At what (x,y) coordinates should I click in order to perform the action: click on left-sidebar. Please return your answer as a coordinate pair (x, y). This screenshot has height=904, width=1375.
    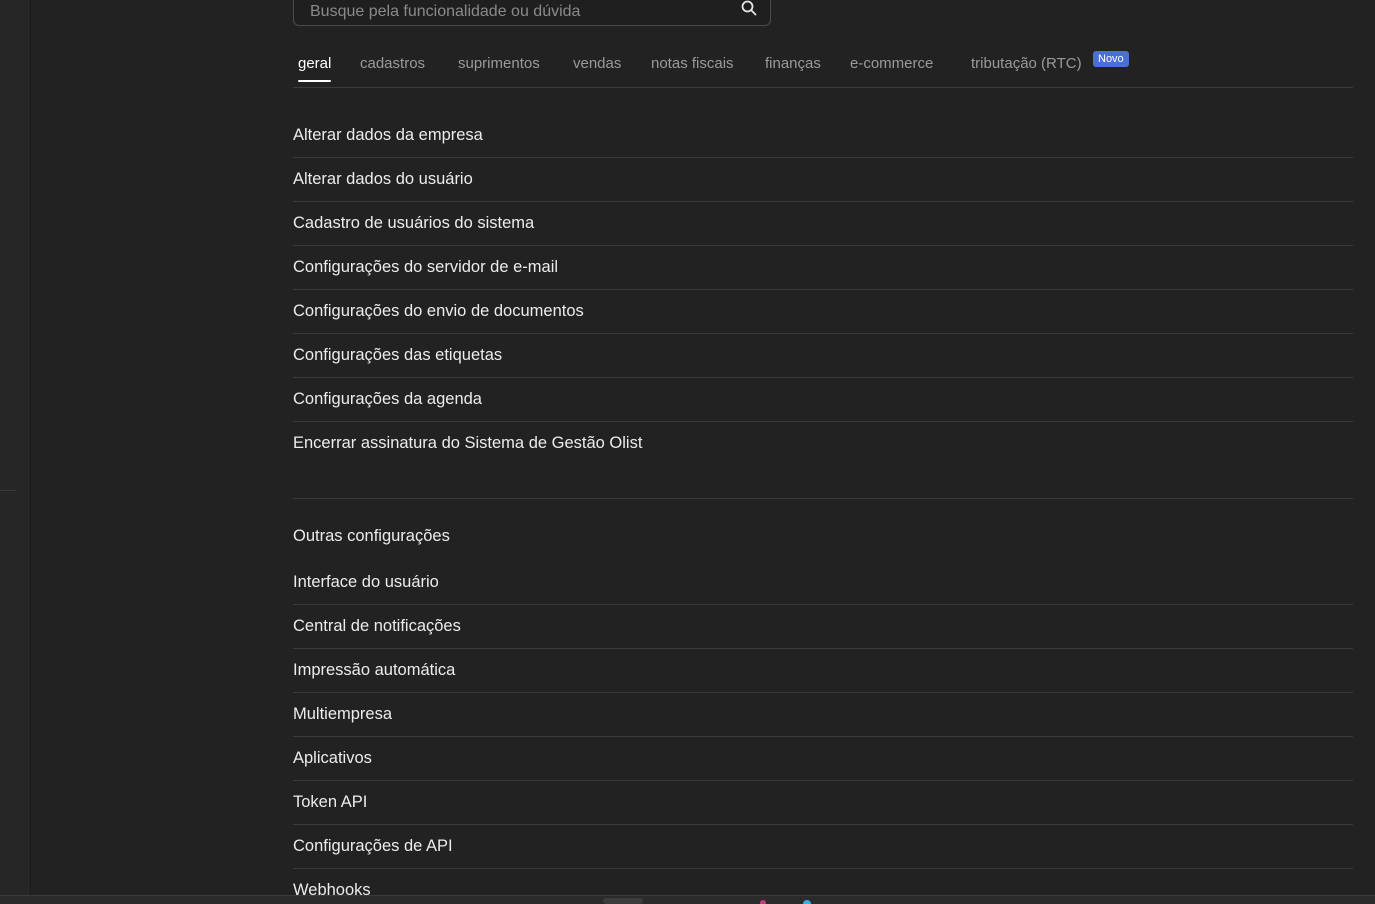
    Looking at the image, I should click on (15, 448).